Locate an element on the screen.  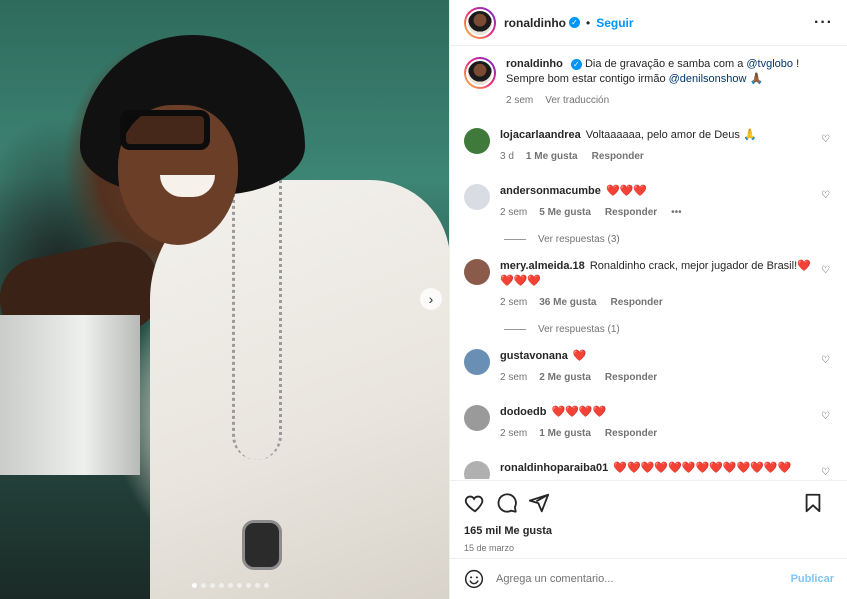
comment-likes: 5 Me gusta is located at coordinates (565, 212).